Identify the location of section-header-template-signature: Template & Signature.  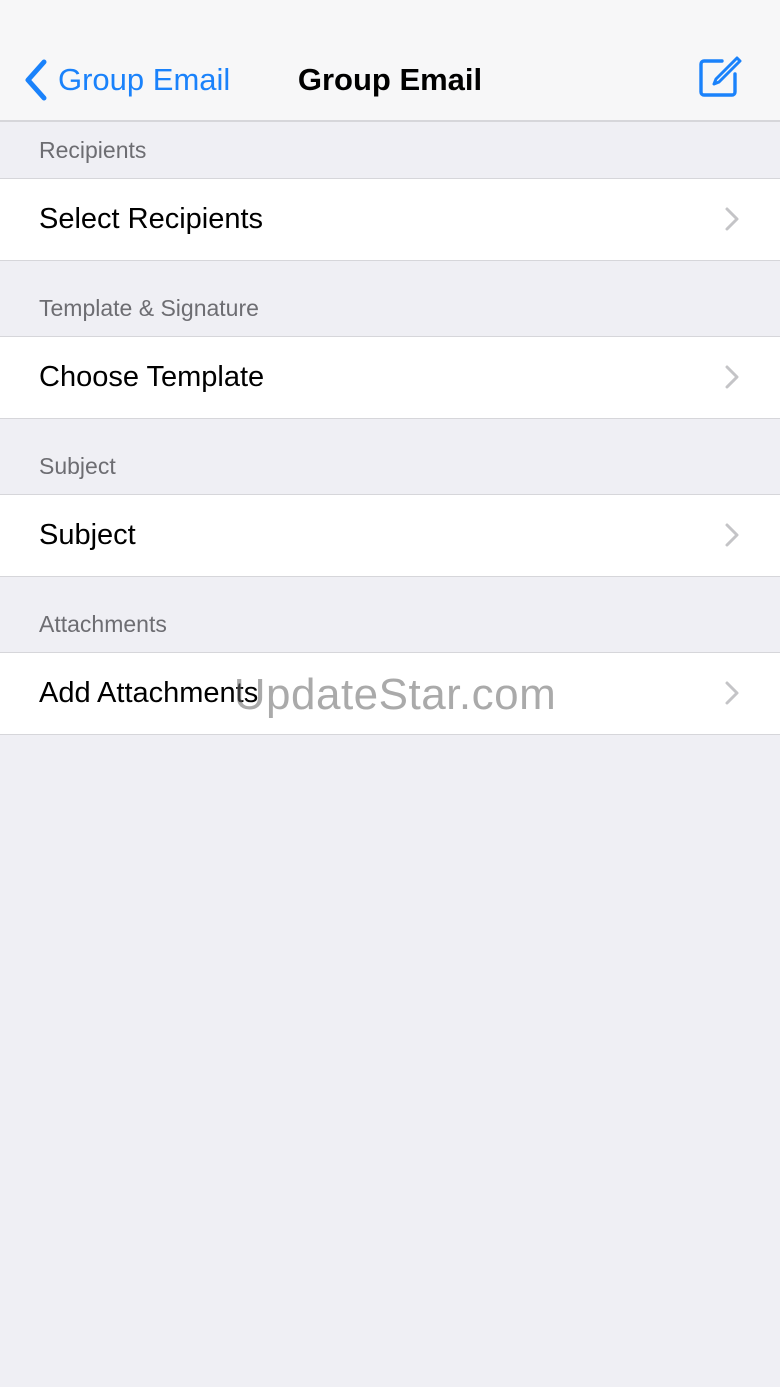
(149, 308).